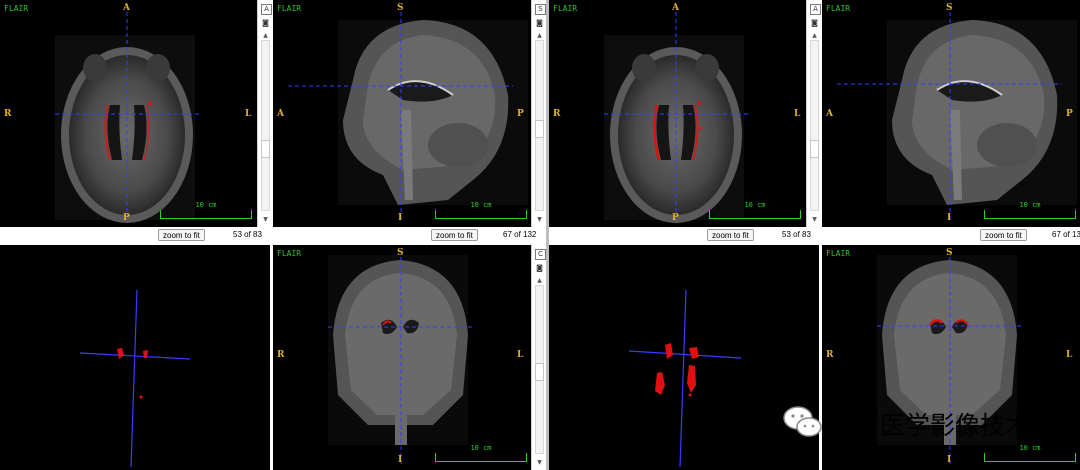 The width and height of the screenshot is (1080, 470). What do you see at coordinates (813, 113) in the screenshot?
I see `axial-scrollbar-right: A ◙ ▲ ▼` at bounding box center [813, 113].